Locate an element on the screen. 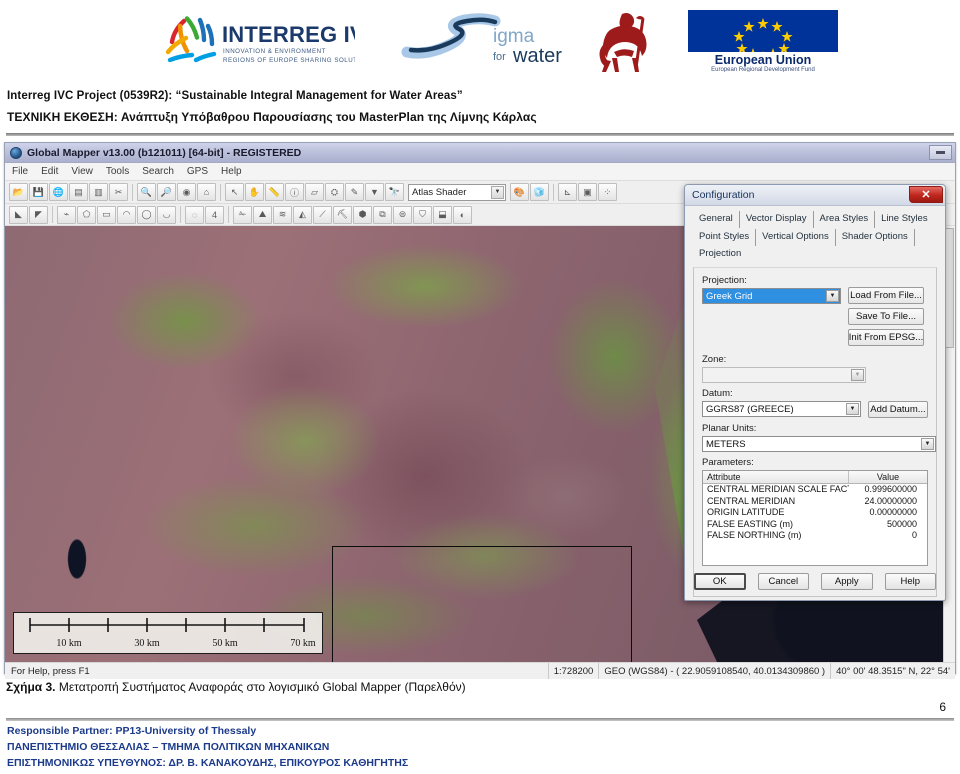 The image size is (960, 774). scrollbar-thumb is located at coordinates (949, 288).